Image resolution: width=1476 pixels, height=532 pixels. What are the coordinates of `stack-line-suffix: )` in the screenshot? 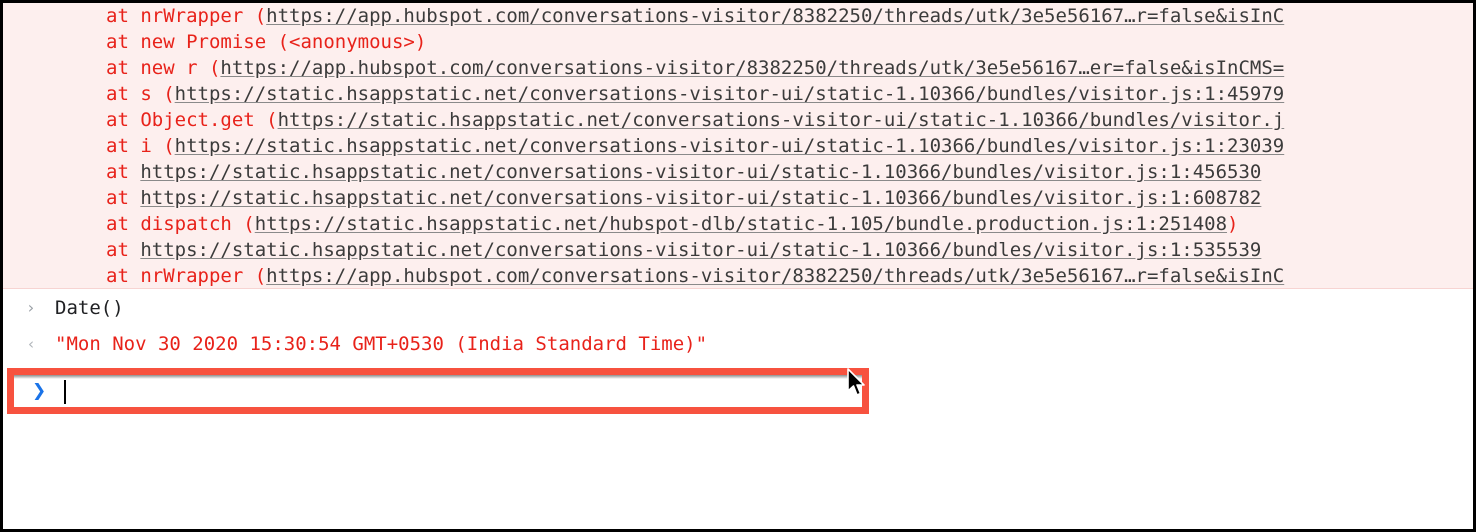 It's located at (1233, 224).